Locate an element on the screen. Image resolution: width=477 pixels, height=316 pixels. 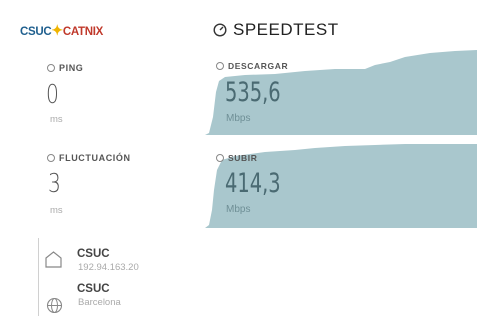
spark-icon: ✦ is located at coordinates (57, 30).